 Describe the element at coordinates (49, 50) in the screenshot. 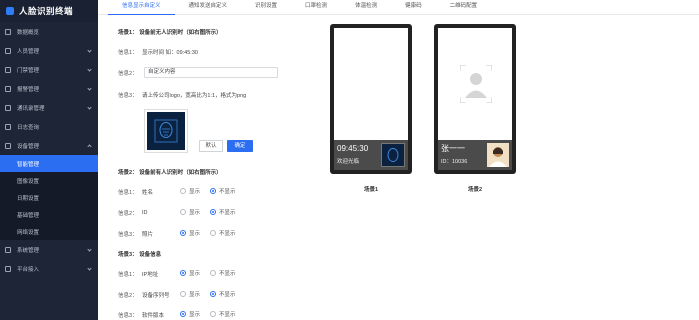

I see `sidebar-item-personnel: 人员管理` at that location.